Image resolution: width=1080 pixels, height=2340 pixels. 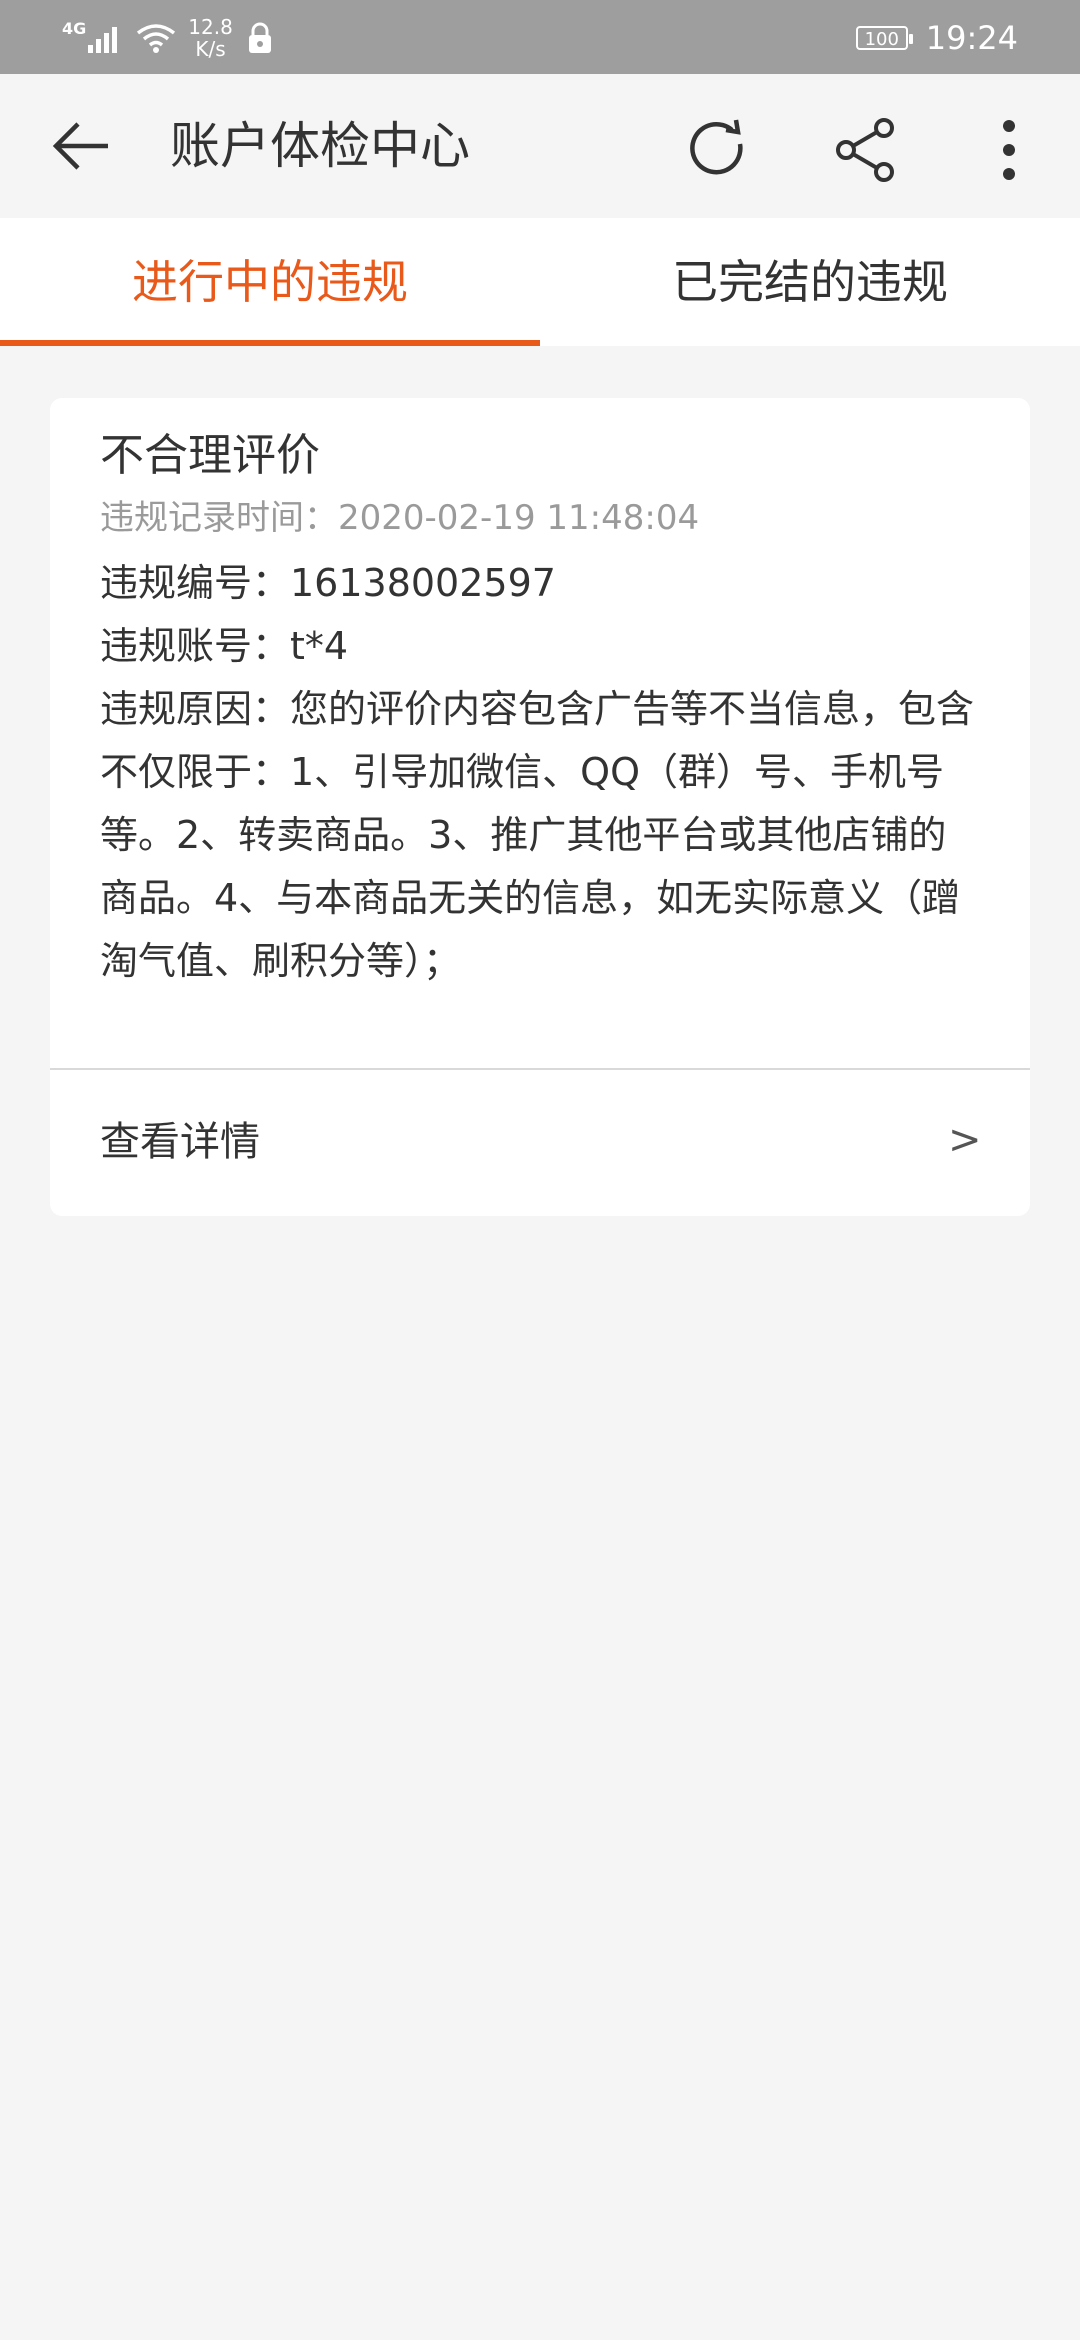 What do you see at coordinates (1009, 150) in the screenshot?
I see `more-vertical-icon` at bounding box center [1009, 150].